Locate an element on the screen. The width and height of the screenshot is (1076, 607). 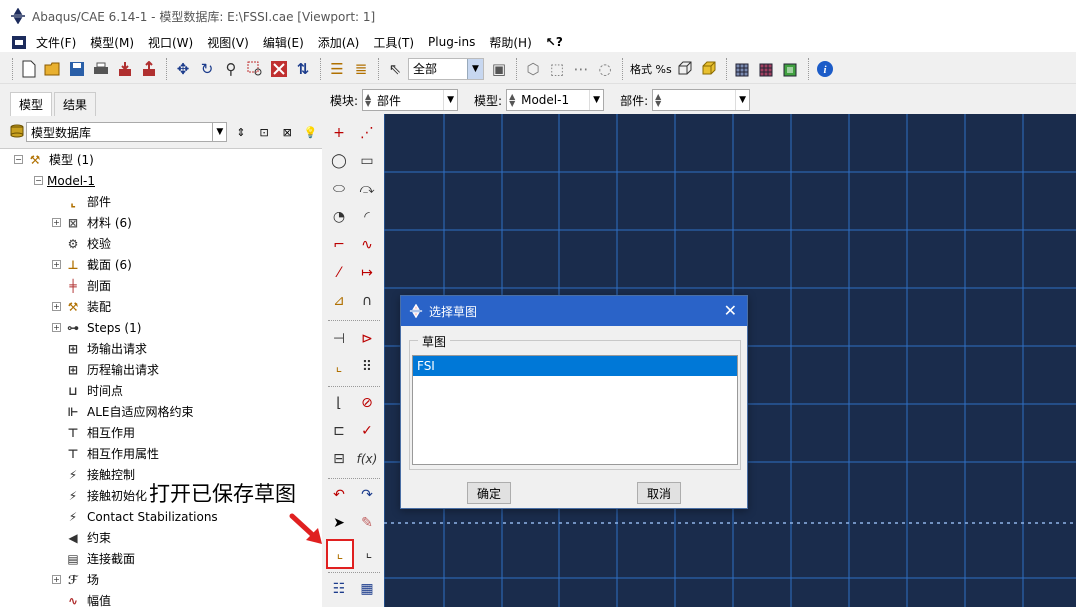
sketch-list-item: FSI is located at coordinates (575, 366).